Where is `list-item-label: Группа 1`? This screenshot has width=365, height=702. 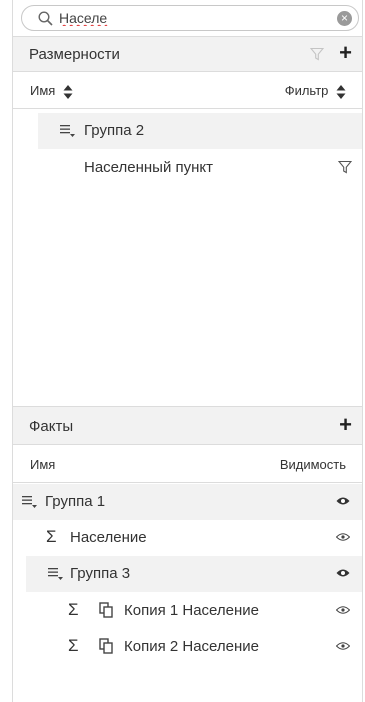 list-item-label: Группа 1 is located at coordinates (75, 501).